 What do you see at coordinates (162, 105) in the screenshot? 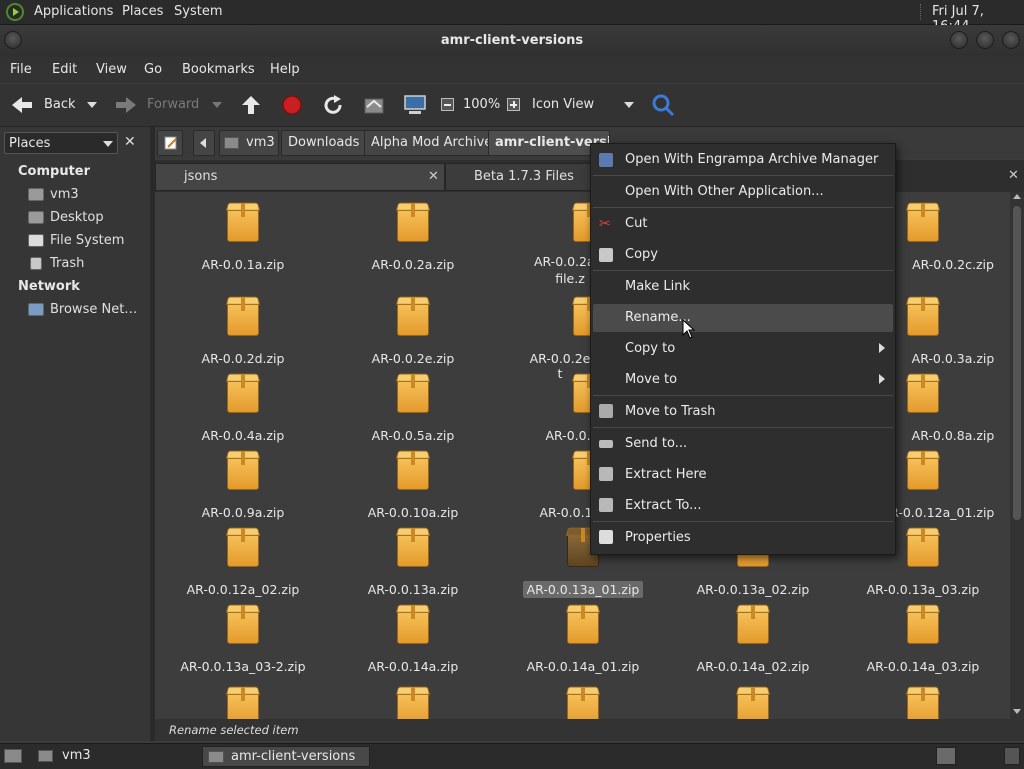
I see `forward-button: Forward` at bounding box center [162, 105].